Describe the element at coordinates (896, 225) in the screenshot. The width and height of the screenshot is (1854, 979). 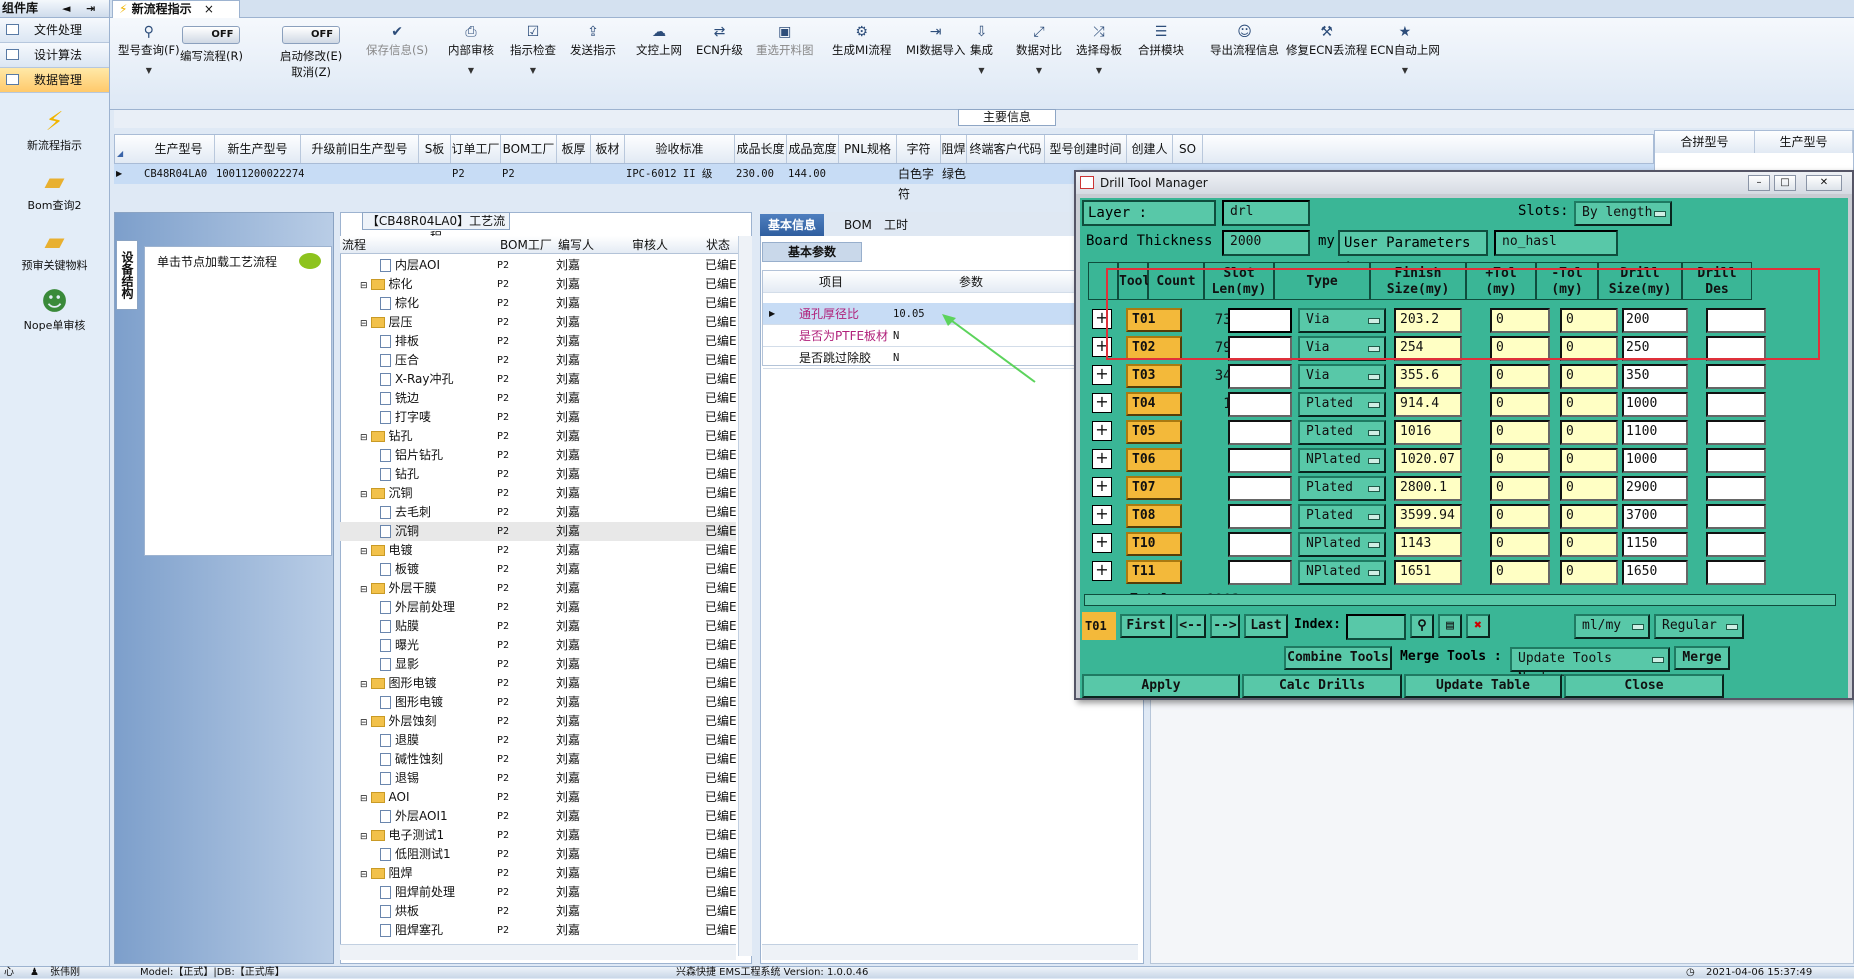
I see `tab-hours: 工时` at that location.